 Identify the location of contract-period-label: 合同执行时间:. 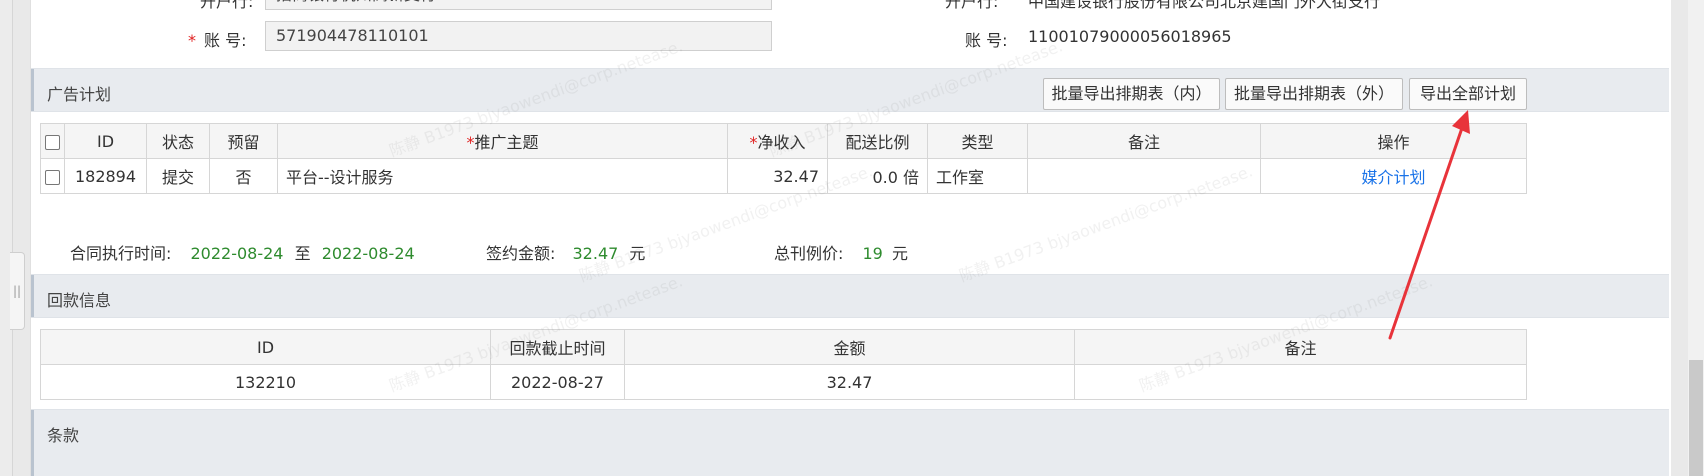
(121, 253).